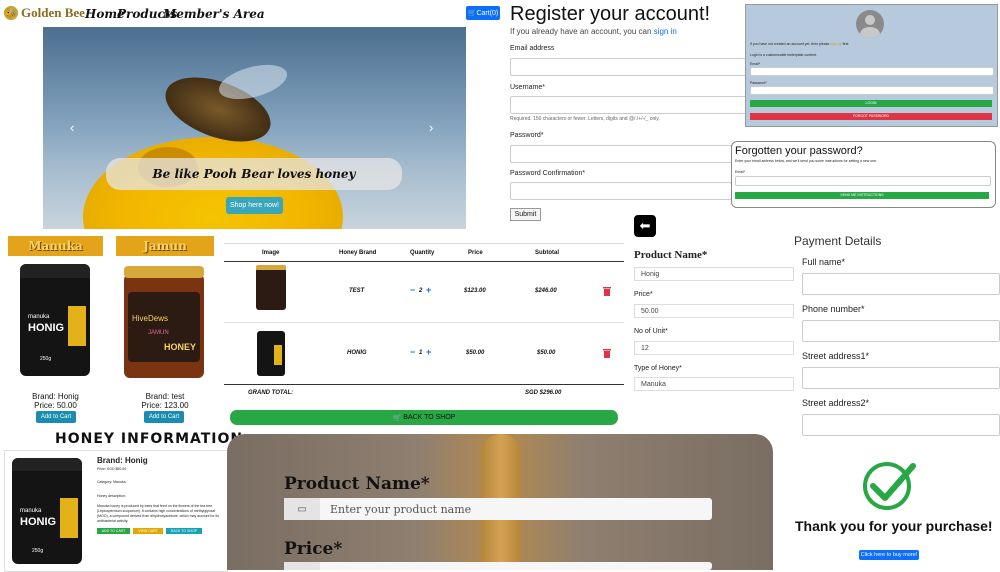  Describe the element at coordinates (271, 393) in the screenshot. I see `grand-total-label: GRAND TOTAL:` at that location.